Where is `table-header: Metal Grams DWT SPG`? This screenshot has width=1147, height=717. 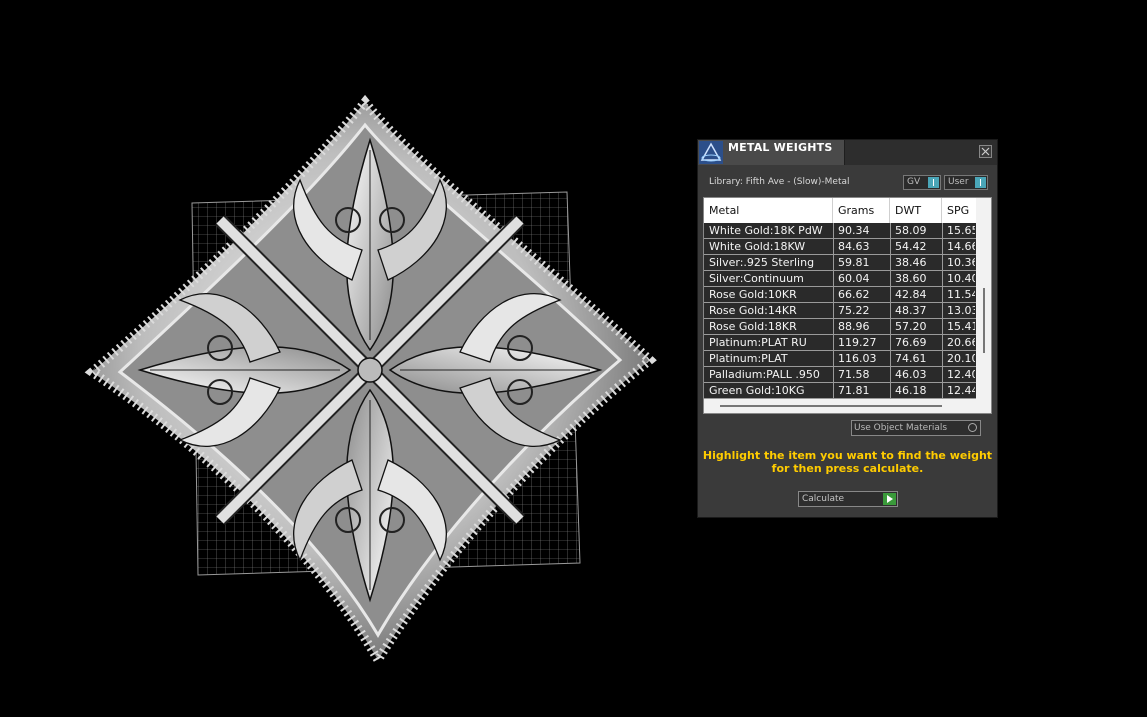
table-header: Metal Grams DWT SPG is located at coordinates (840, 210).